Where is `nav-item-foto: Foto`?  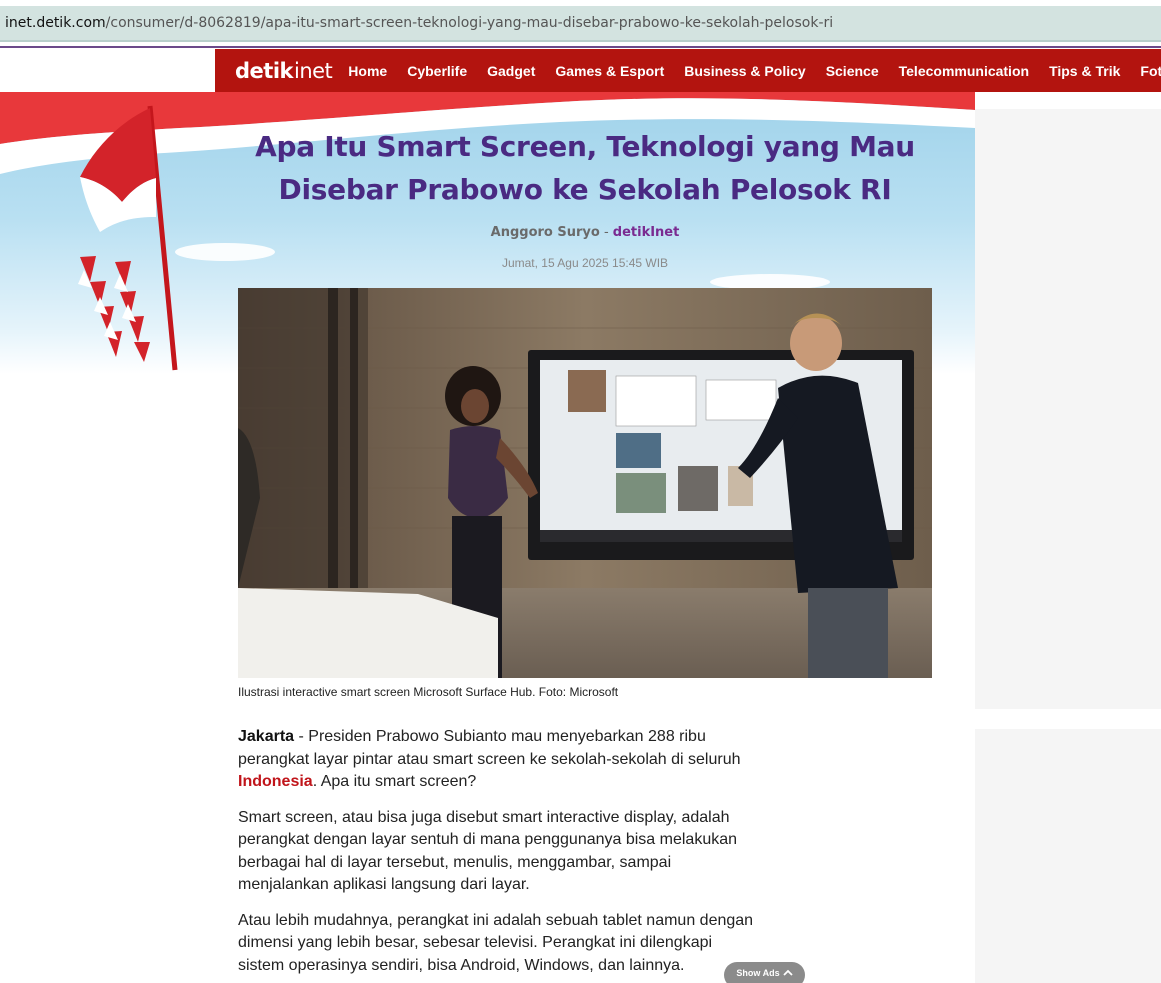
nav-item-foto: Foto is located at coordinates (1145, 71).